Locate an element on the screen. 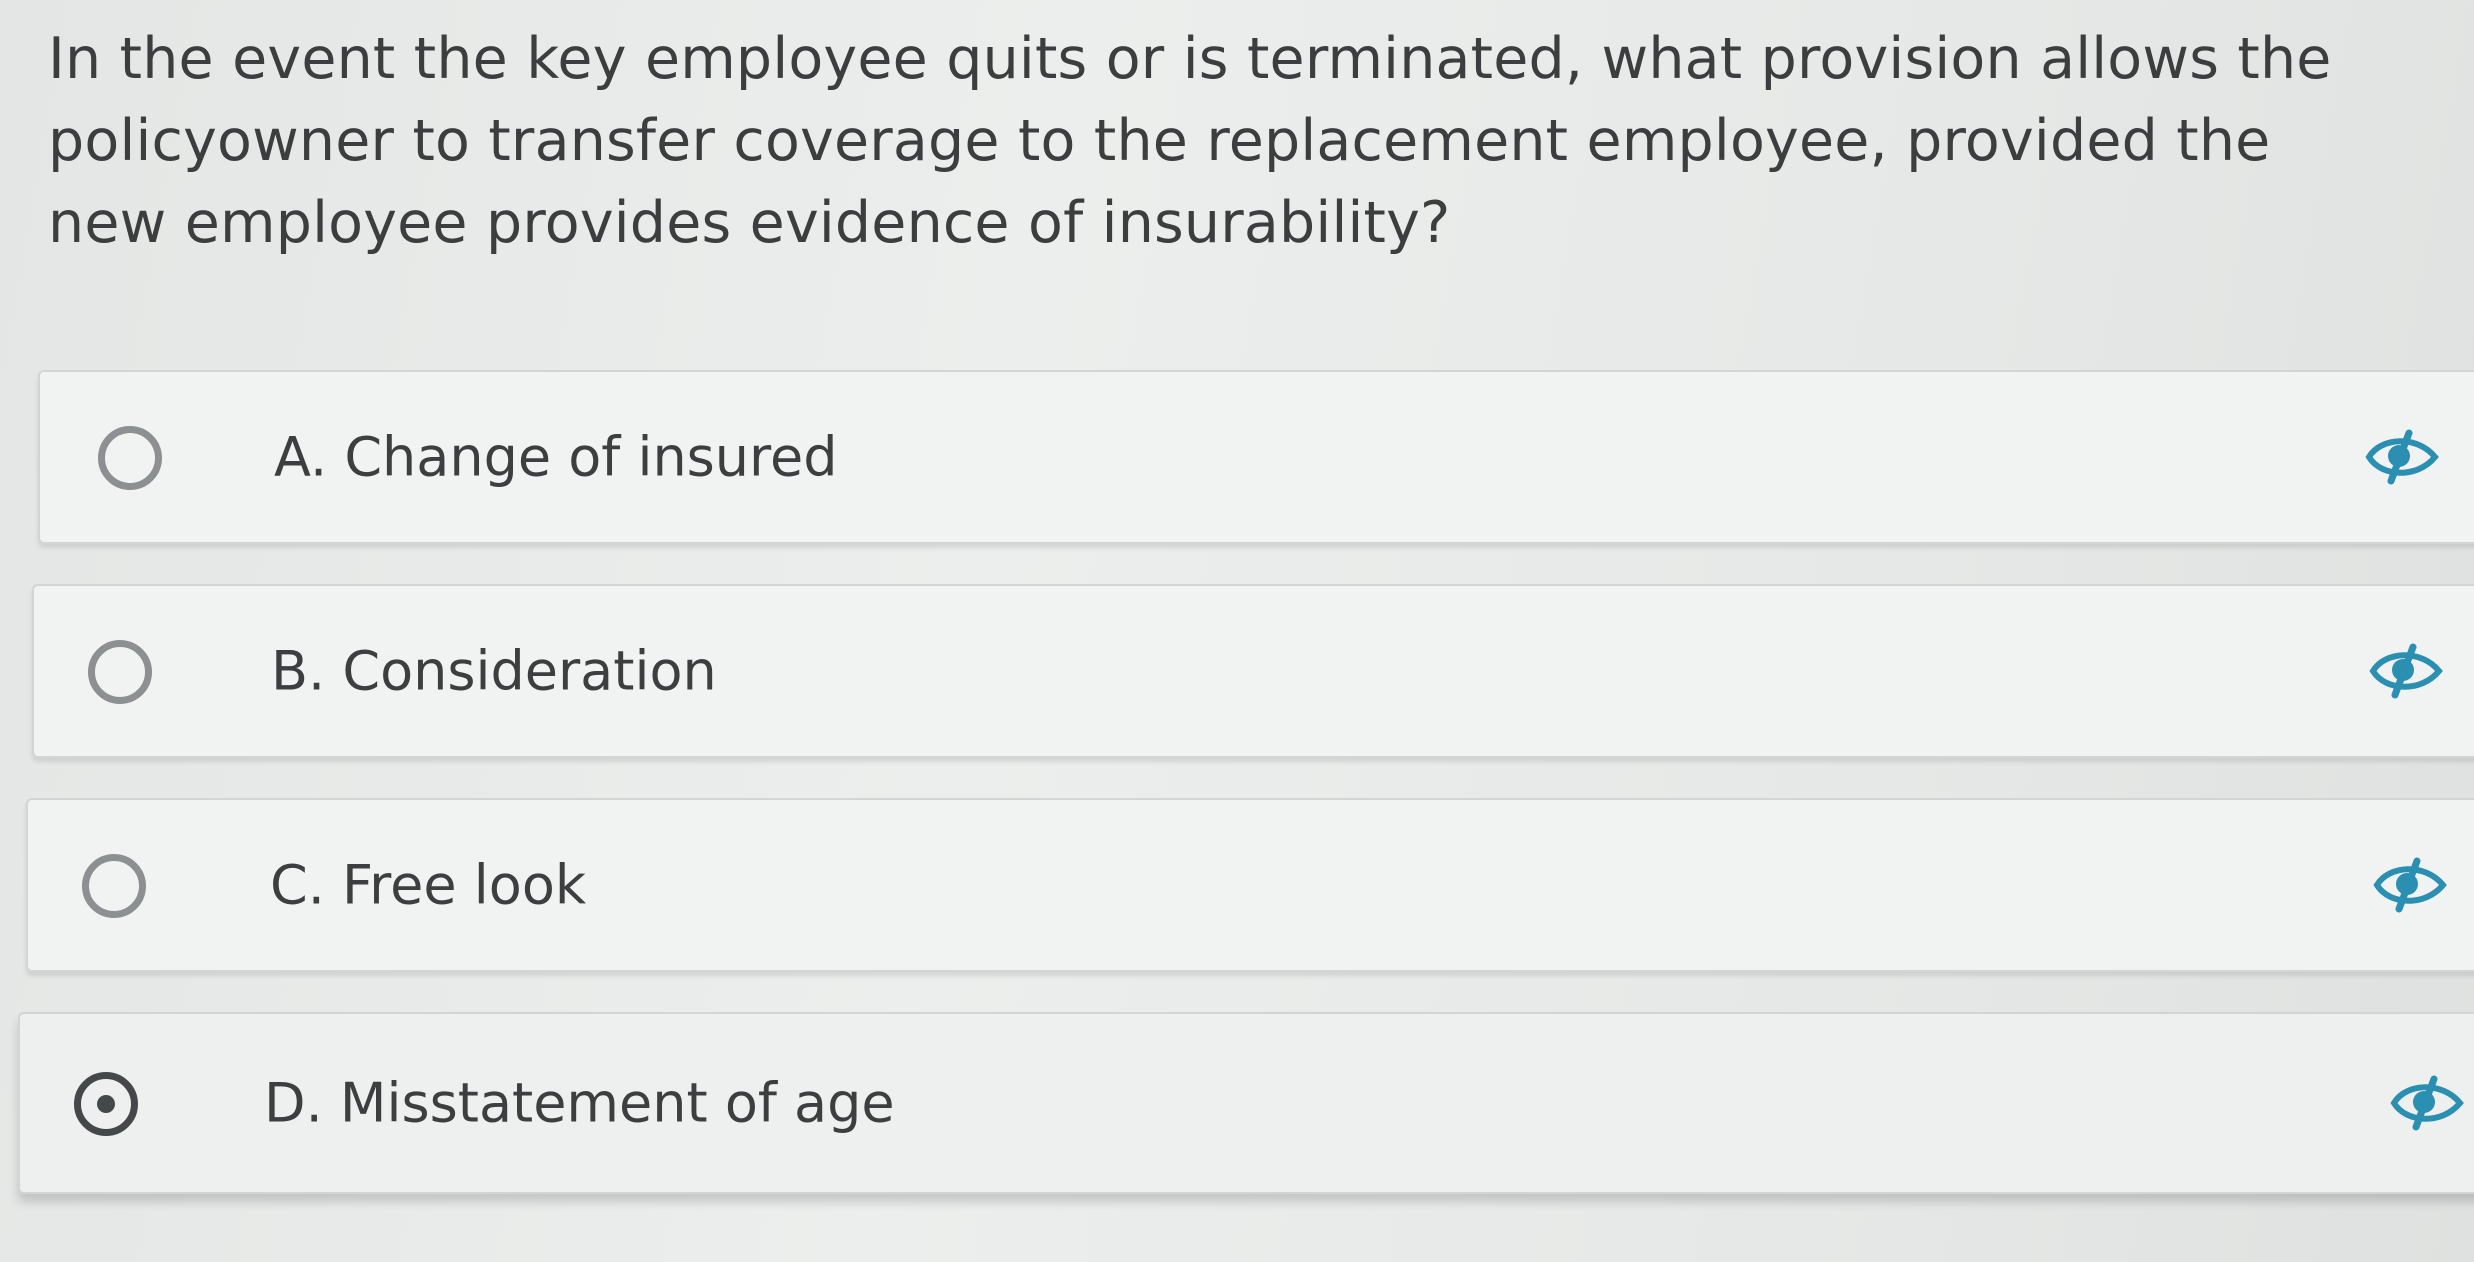 Image resolution: width=2474 pixels, height=1262 pixels. option-d-label: D. Misstatement of age is located at coordinates (579, 1103).